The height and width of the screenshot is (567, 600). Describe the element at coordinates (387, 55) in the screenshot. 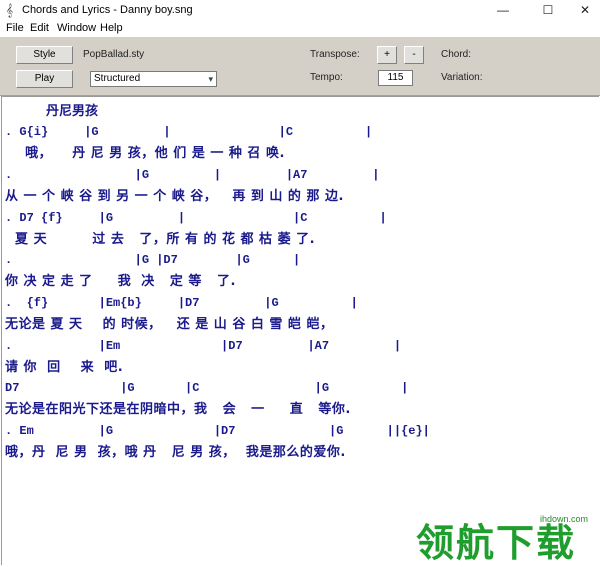

I see `transpose-plus-button: +` at that location.